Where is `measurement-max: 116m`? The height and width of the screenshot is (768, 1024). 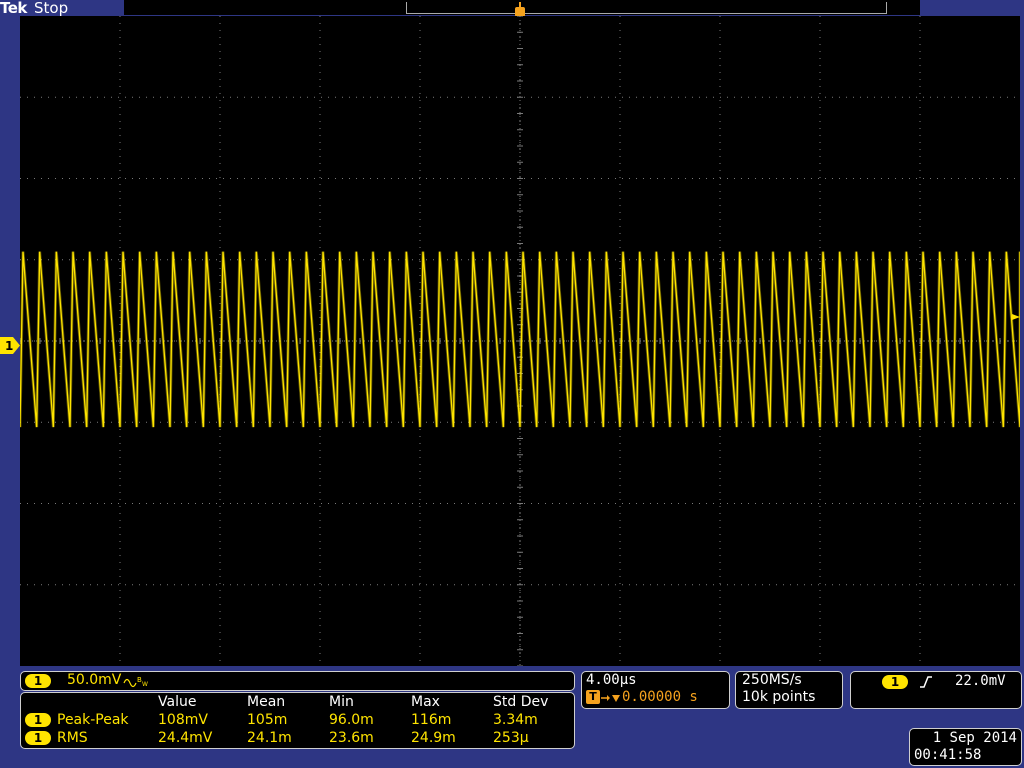 measurement-max: 116m is located at coordinates (431, 720).